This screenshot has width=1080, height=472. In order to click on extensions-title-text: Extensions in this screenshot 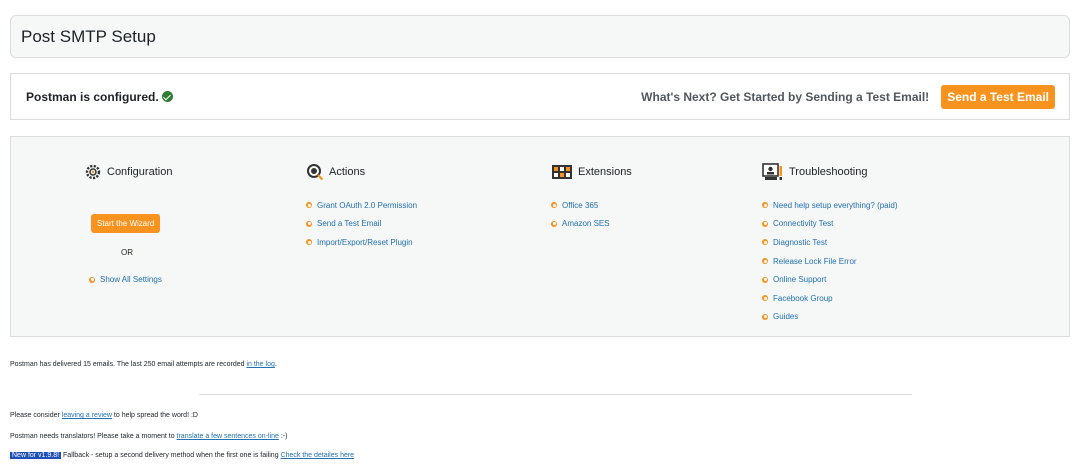, I will do `click(605, 172)`.